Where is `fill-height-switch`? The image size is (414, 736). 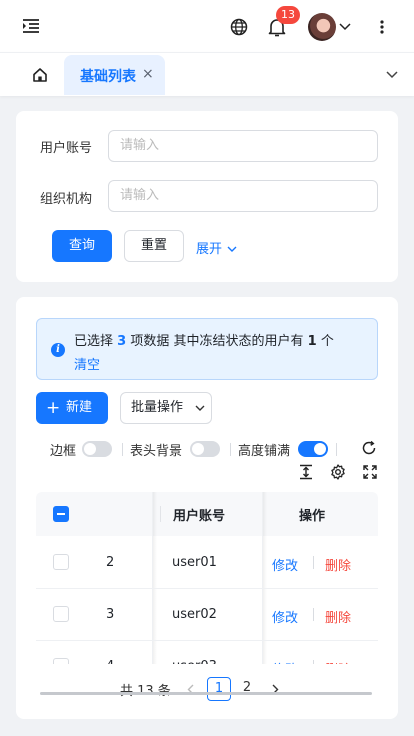 fill-height-switch is located at coordinates (313, 449).